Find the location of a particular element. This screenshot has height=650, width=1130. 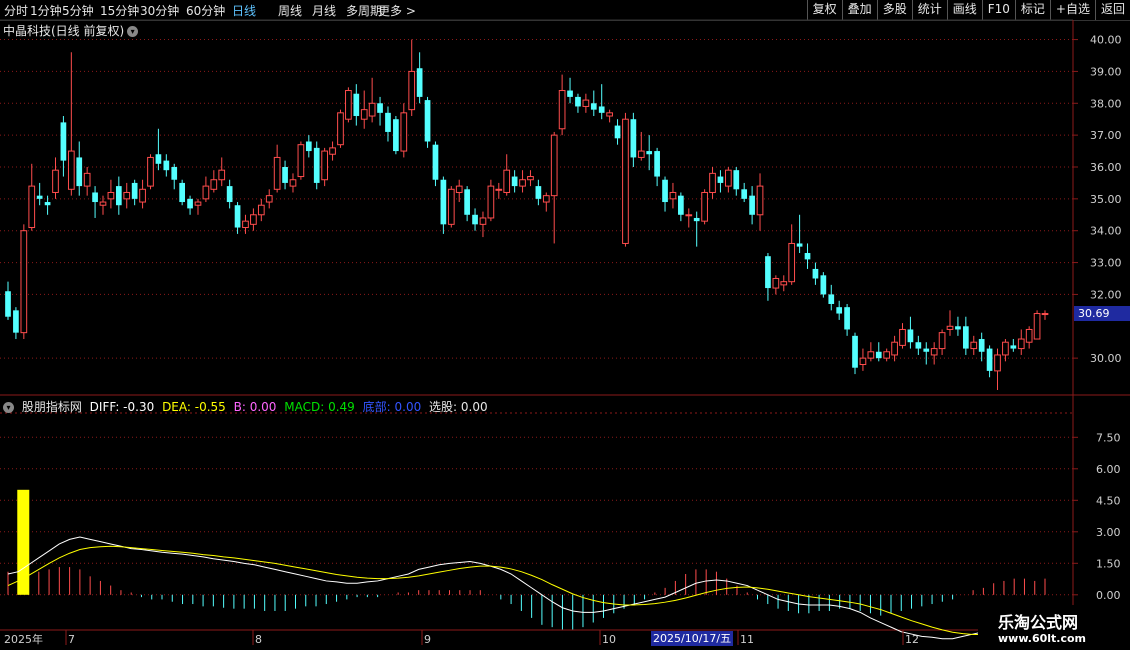

bottom-value: 底部: 0.00 is located at coordinates (392, 407).